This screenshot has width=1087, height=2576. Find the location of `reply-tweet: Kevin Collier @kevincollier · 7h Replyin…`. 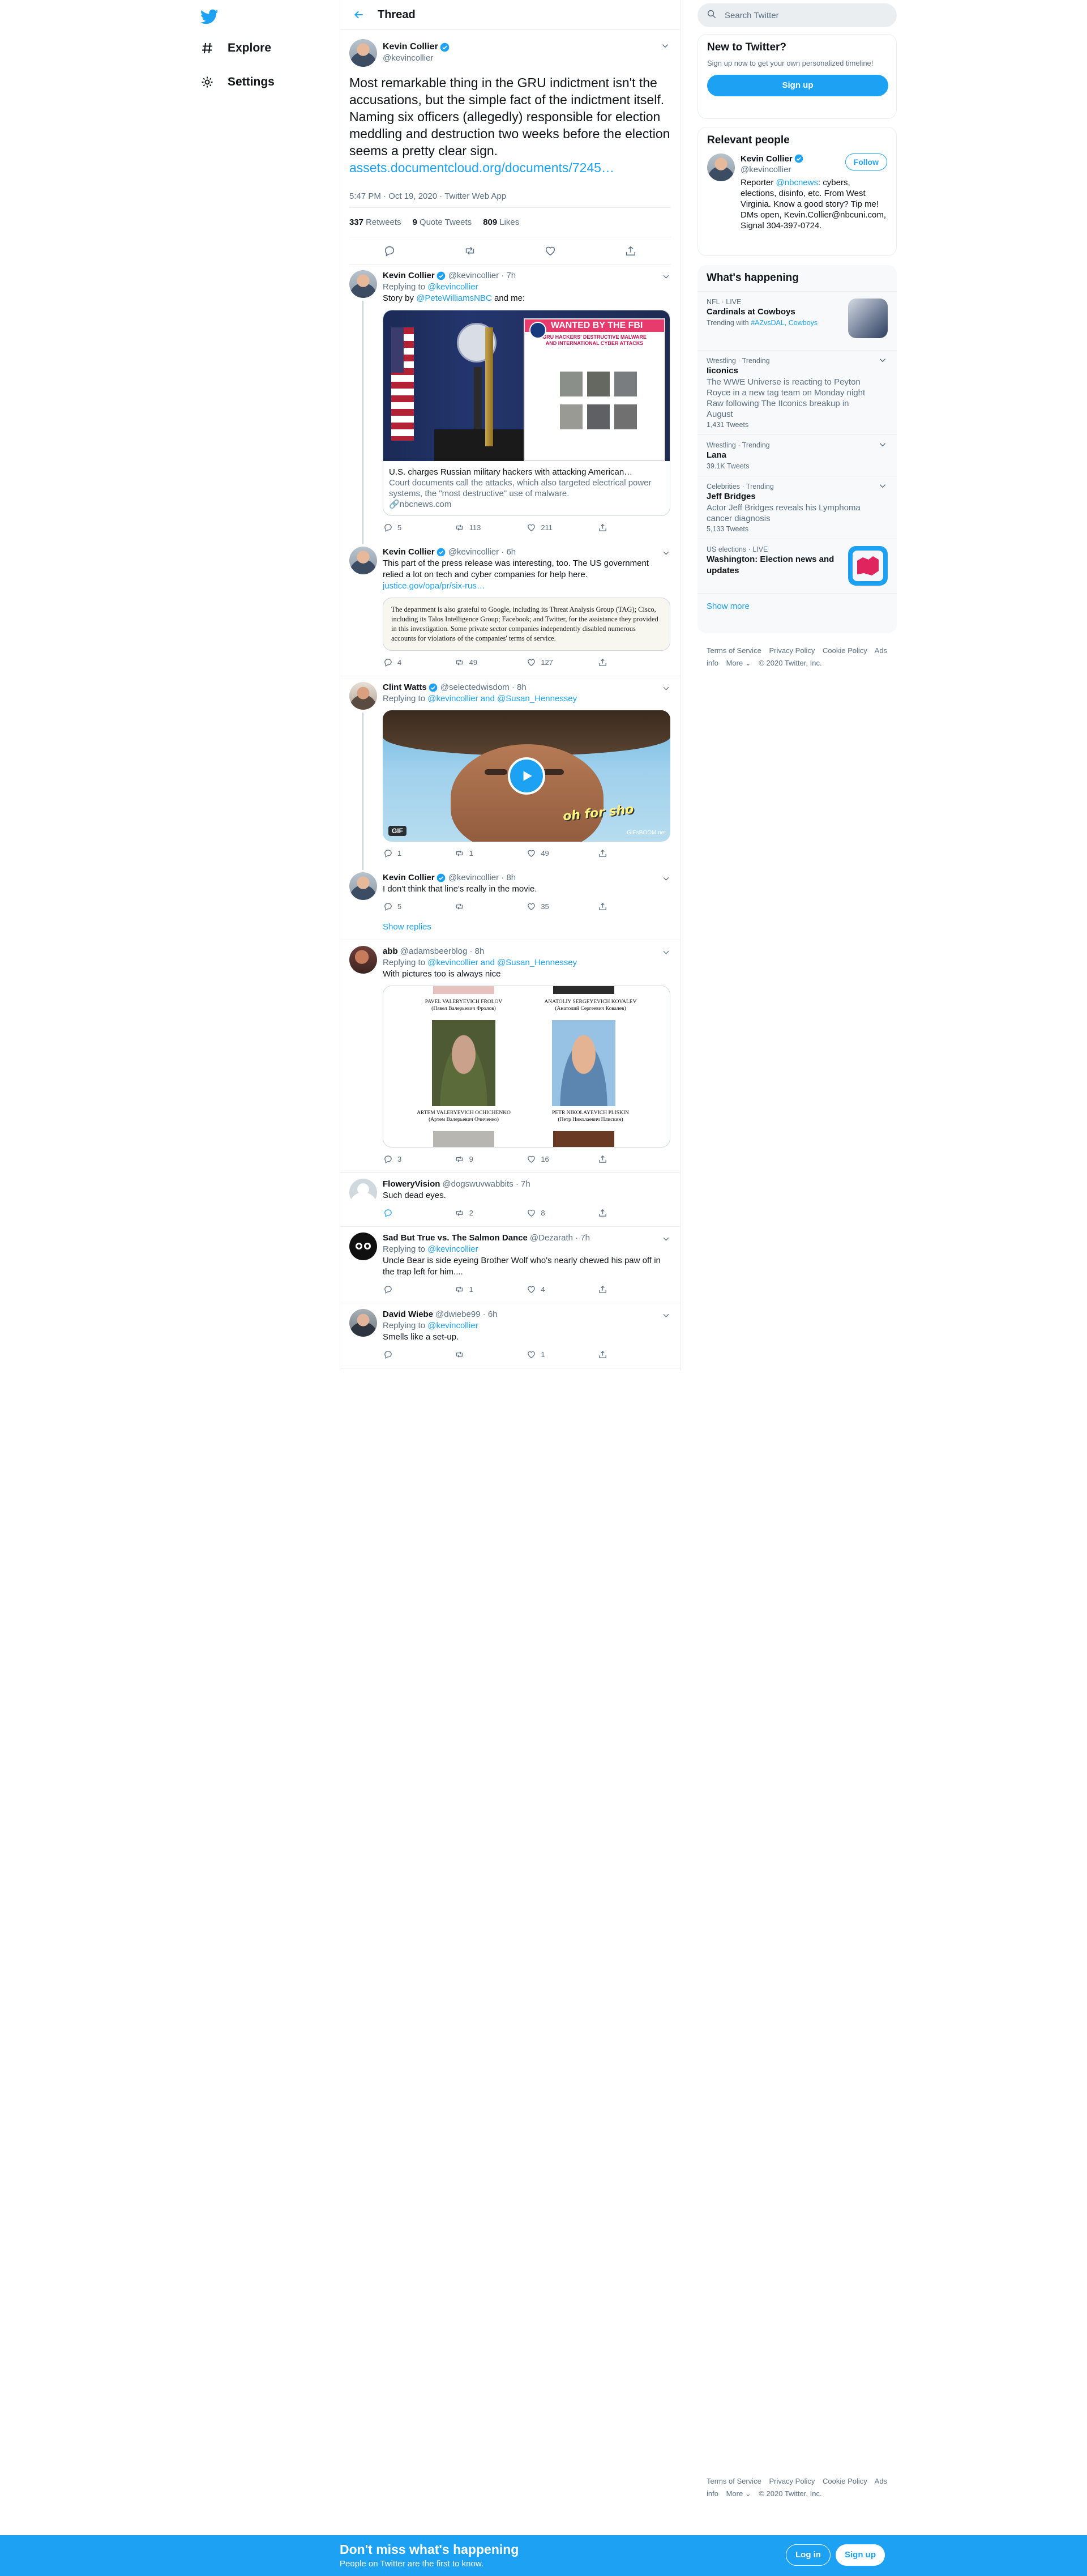

reply-tweet: Kevin Collier @kevincollier · 7h Replyin… is located at coordinates (510, 404).